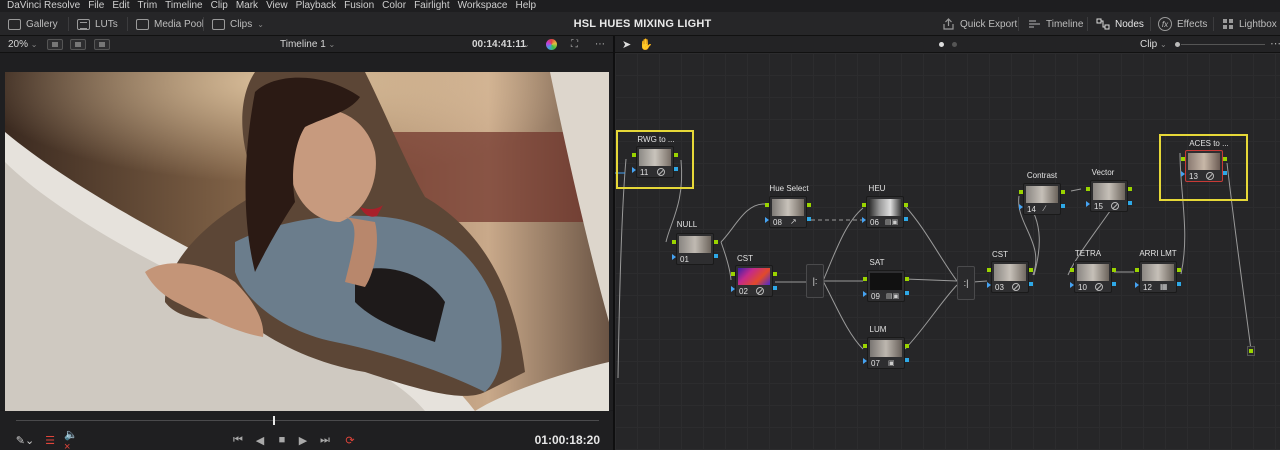 Image resolution: width=1280 pixels, height=450 pixels. I want to click on quick-export-button: Quick Export, so click(979, 24).